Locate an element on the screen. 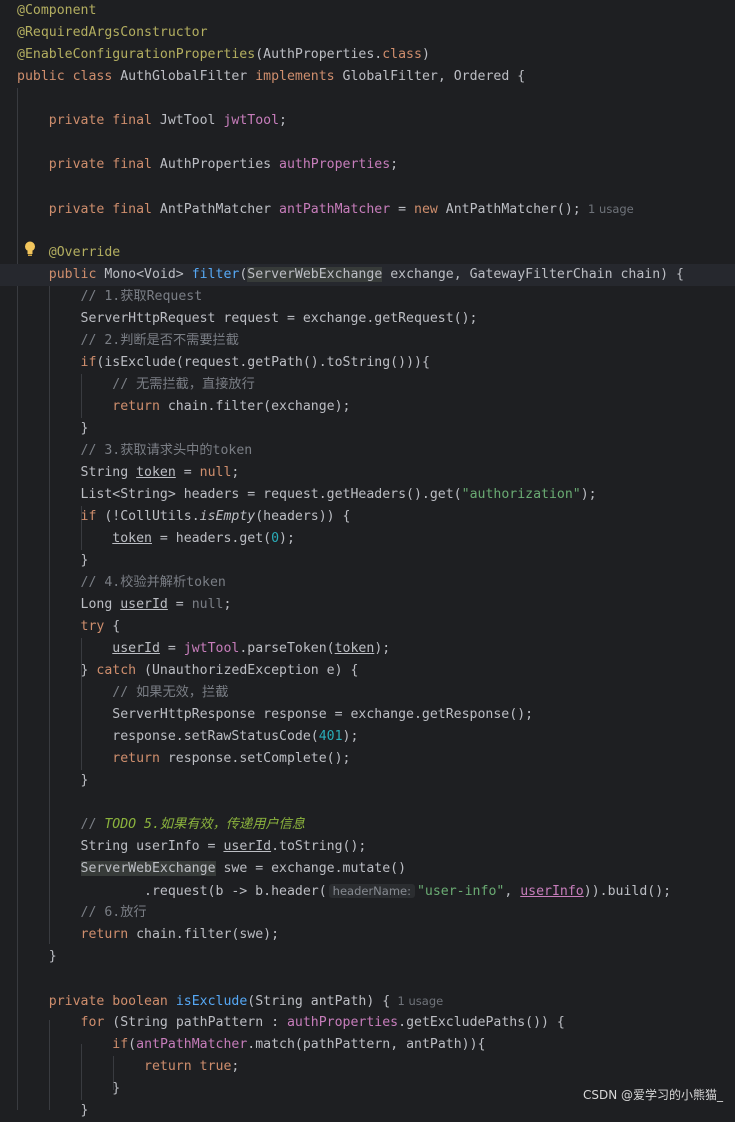 This screenshot has width=735, height=1122. code-text: // 3.获取请求头中的token is located at coordinates (135, 451).